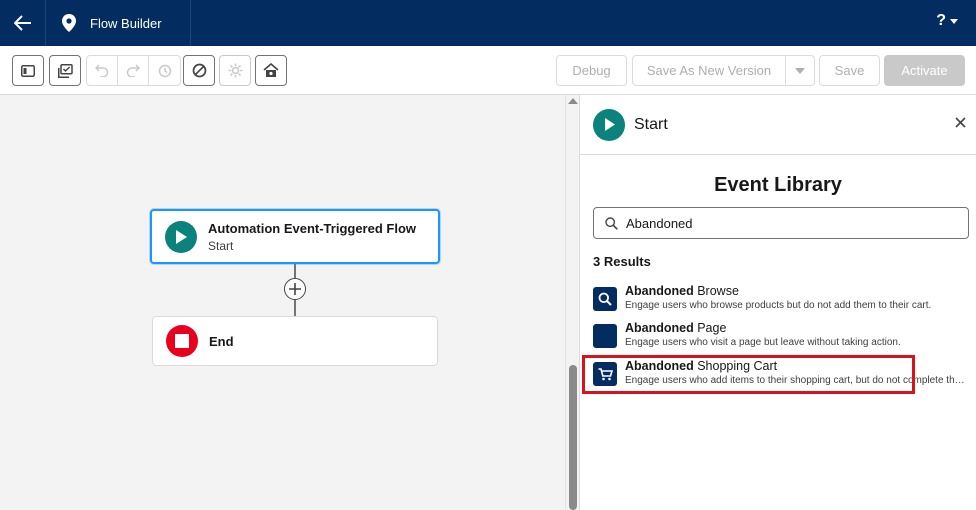 This screenshot has width=976, height=510. I want to click on history-button-group, so click(133, 70).